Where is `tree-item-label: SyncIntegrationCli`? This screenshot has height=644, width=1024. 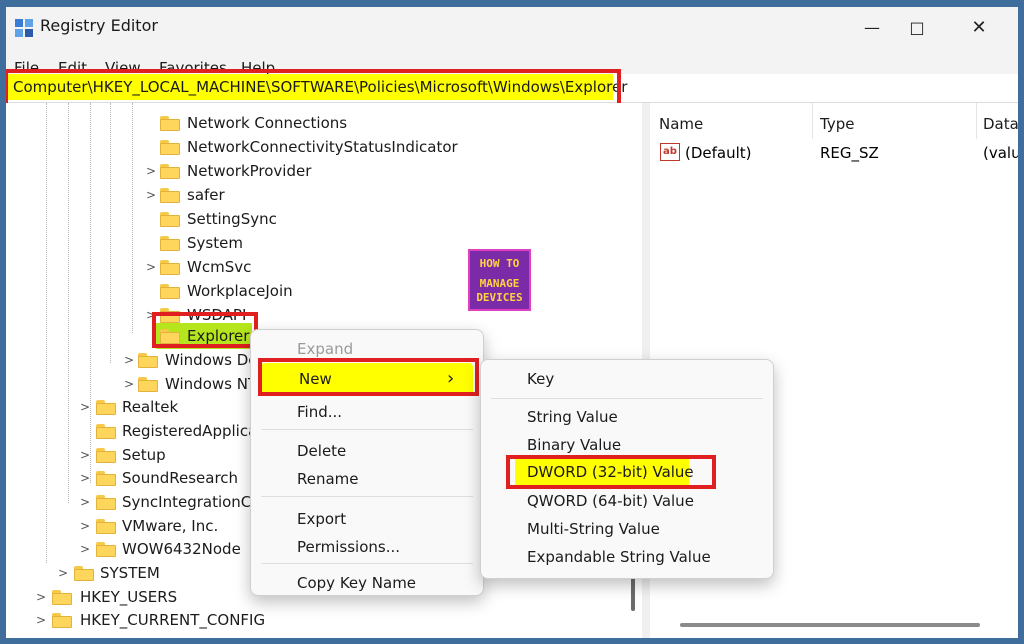
tree-item-label: SyncIntegrationCli is located at coordinates (191, 502).